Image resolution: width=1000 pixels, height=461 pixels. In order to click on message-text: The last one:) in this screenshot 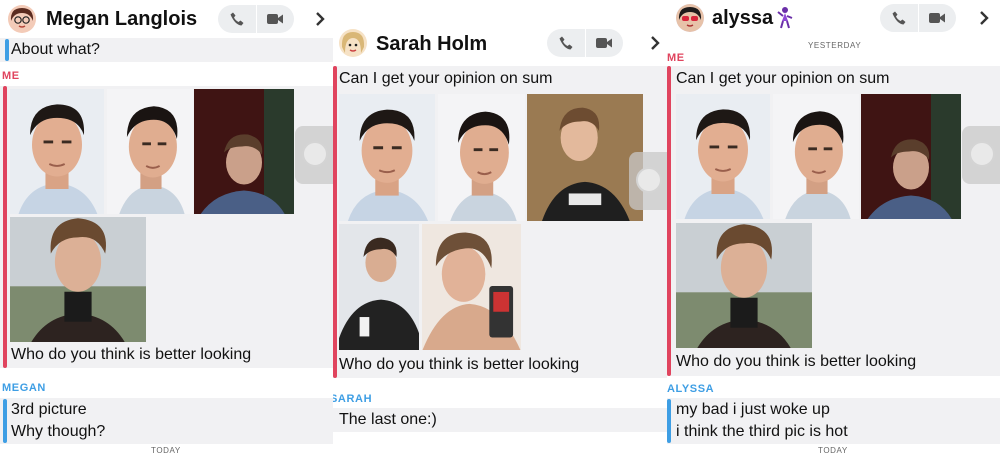, I will do `click(388, 419)`.